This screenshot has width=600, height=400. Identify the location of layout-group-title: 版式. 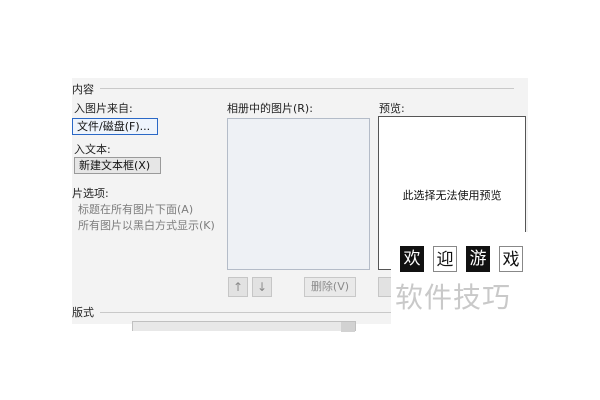
(83, 312).